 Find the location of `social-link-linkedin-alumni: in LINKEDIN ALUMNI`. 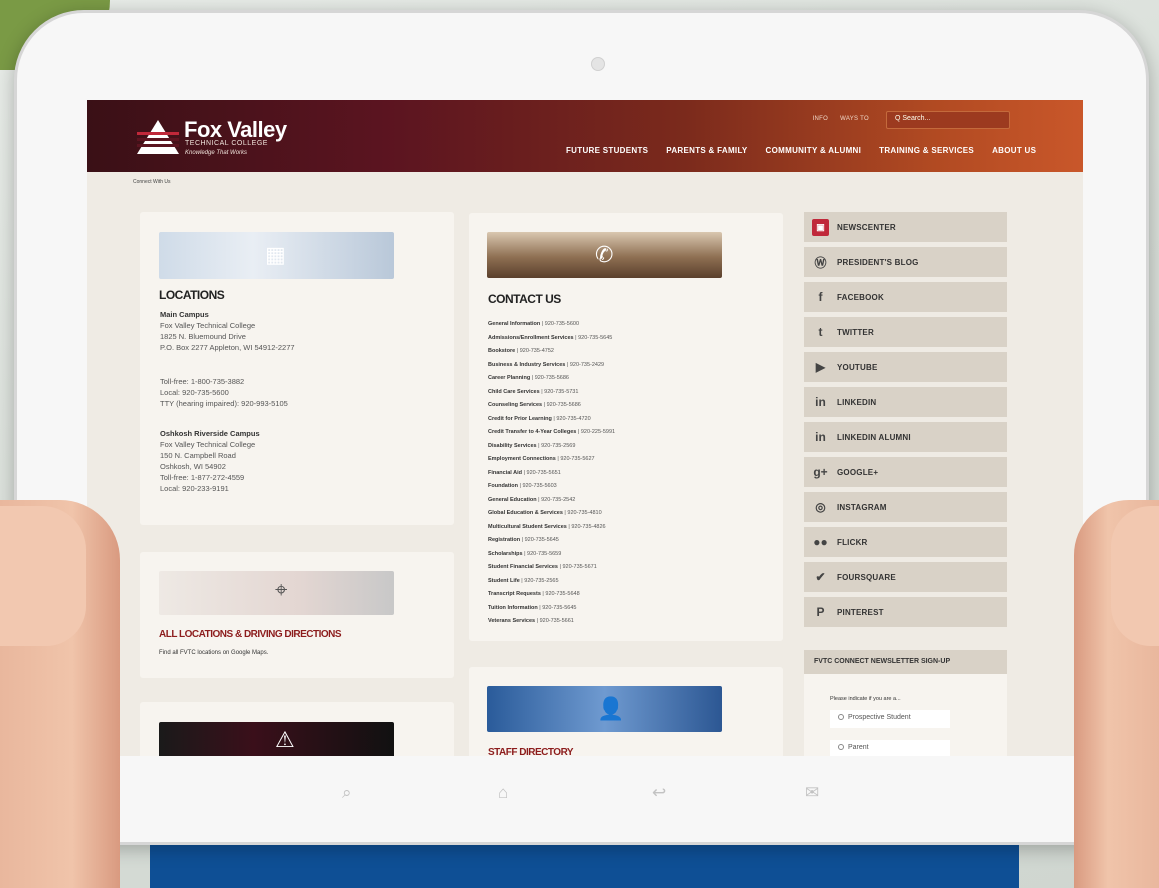

social-link-linkedin-alumni: in LINKEDIN ALUMNI is located at coordinates (905, 437).